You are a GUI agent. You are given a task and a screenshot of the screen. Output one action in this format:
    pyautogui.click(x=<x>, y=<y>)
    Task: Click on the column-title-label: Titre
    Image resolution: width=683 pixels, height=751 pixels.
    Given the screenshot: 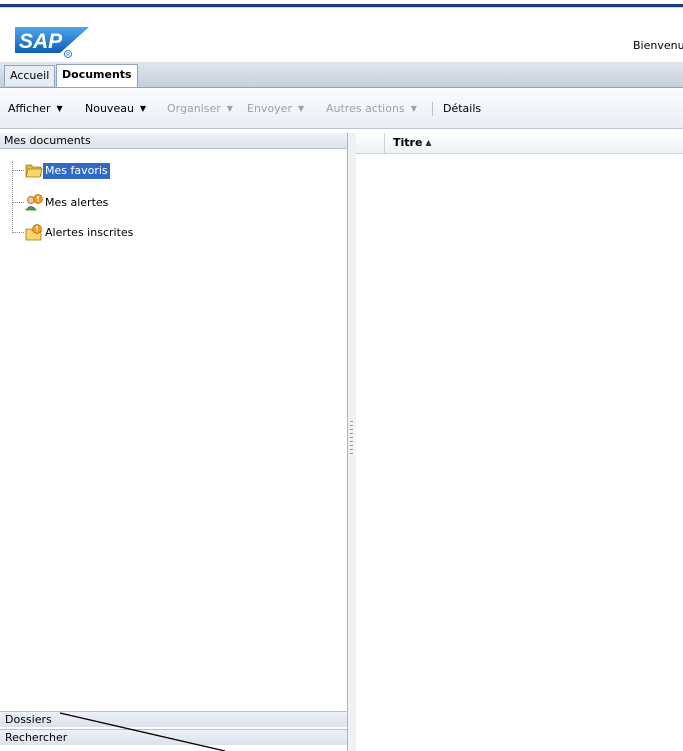 What is the action you would take?
    pyautogui.click(x=408, y=142)
    